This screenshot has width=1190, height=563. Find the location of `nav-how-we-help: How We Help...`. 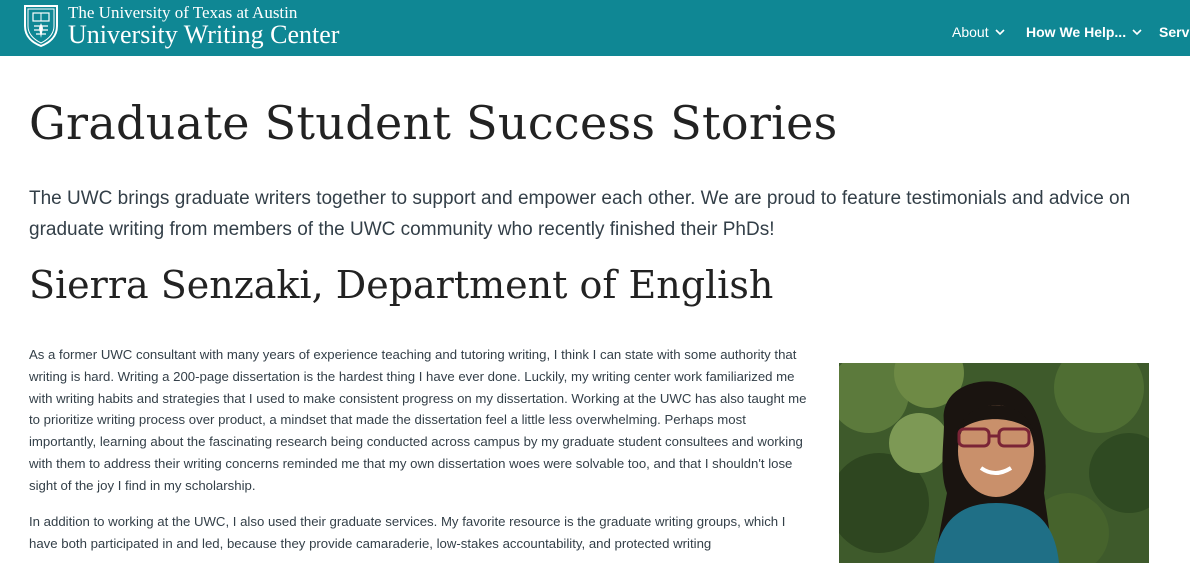

nav-how-we-help: How We Help... is located at coordinates (1084, 32).